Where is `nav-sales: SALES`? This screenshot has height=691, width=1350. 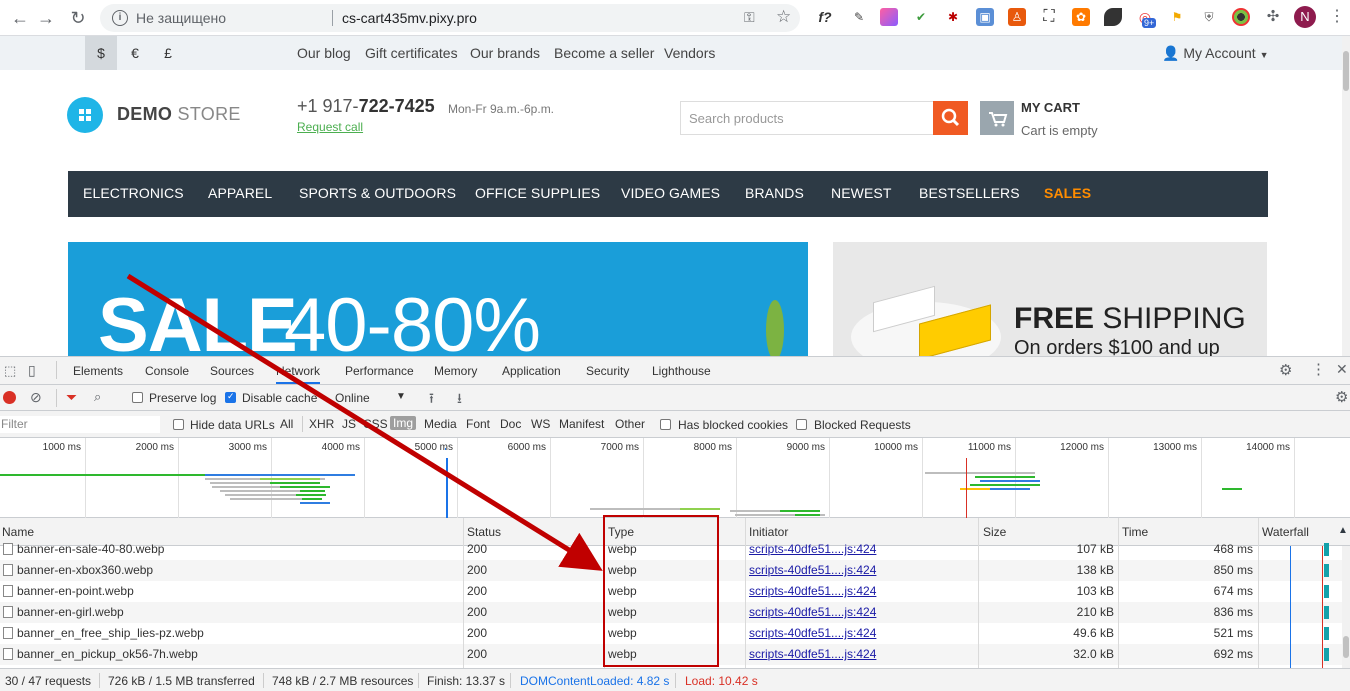
nav-sales: SALES is located at coordinates (1067, 193).